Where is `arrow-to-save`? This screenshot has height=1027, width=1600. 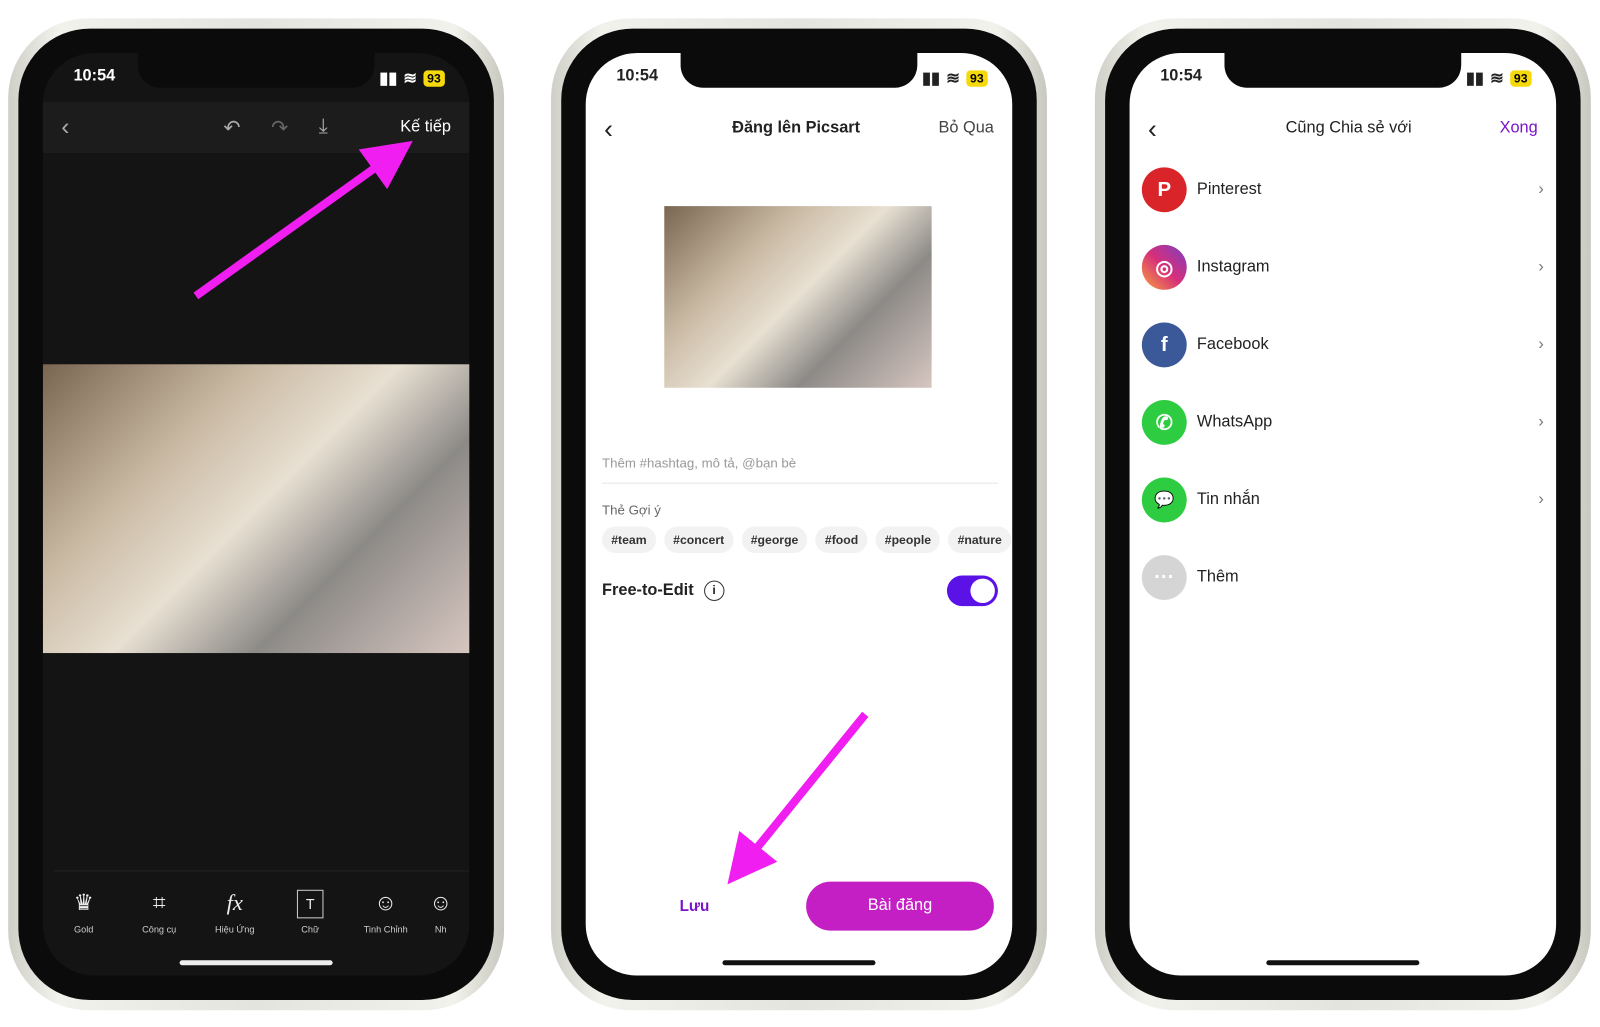 arrow-to-save is located at coordinates (798, 798).